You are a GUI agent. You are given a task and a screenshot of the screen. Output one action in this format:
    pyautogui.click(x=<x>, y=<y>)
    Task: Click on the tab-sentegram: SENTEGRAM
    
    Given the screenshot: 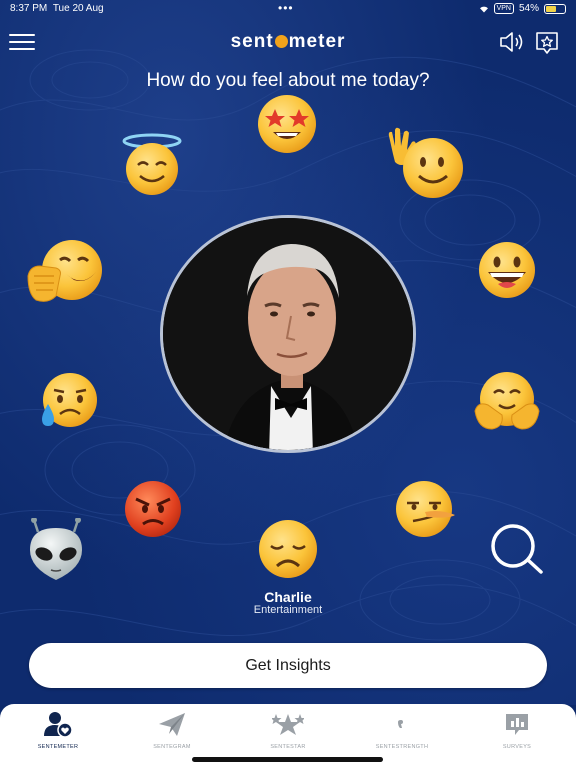 What is the action you would take?
    pyautogui.click(x=172, y=735)
    